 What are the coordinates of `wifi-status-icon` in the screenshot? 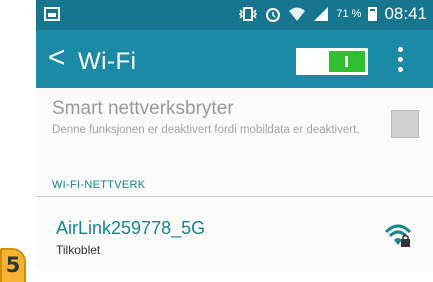 It's located at (297, 14).